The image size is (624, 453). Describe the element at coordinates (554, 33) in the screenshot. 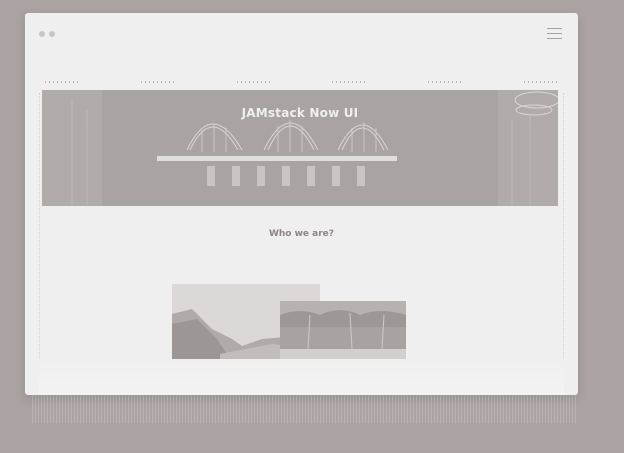

I see `hamburger-menu-icon` at that location.